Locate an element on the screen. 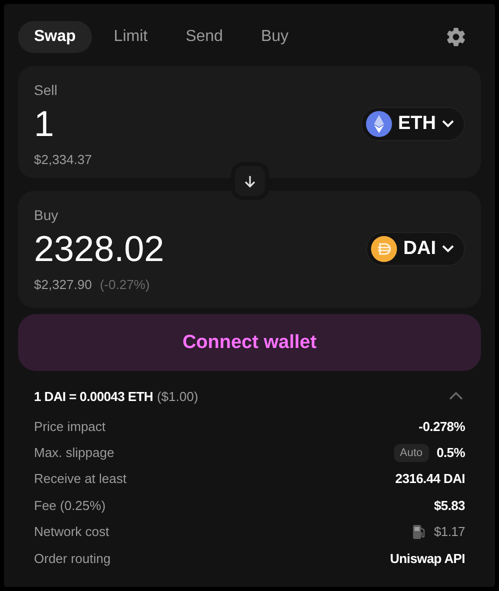 This screenshot has height=591, width=499. switch-direction-button is located at coordinates (249, 181).